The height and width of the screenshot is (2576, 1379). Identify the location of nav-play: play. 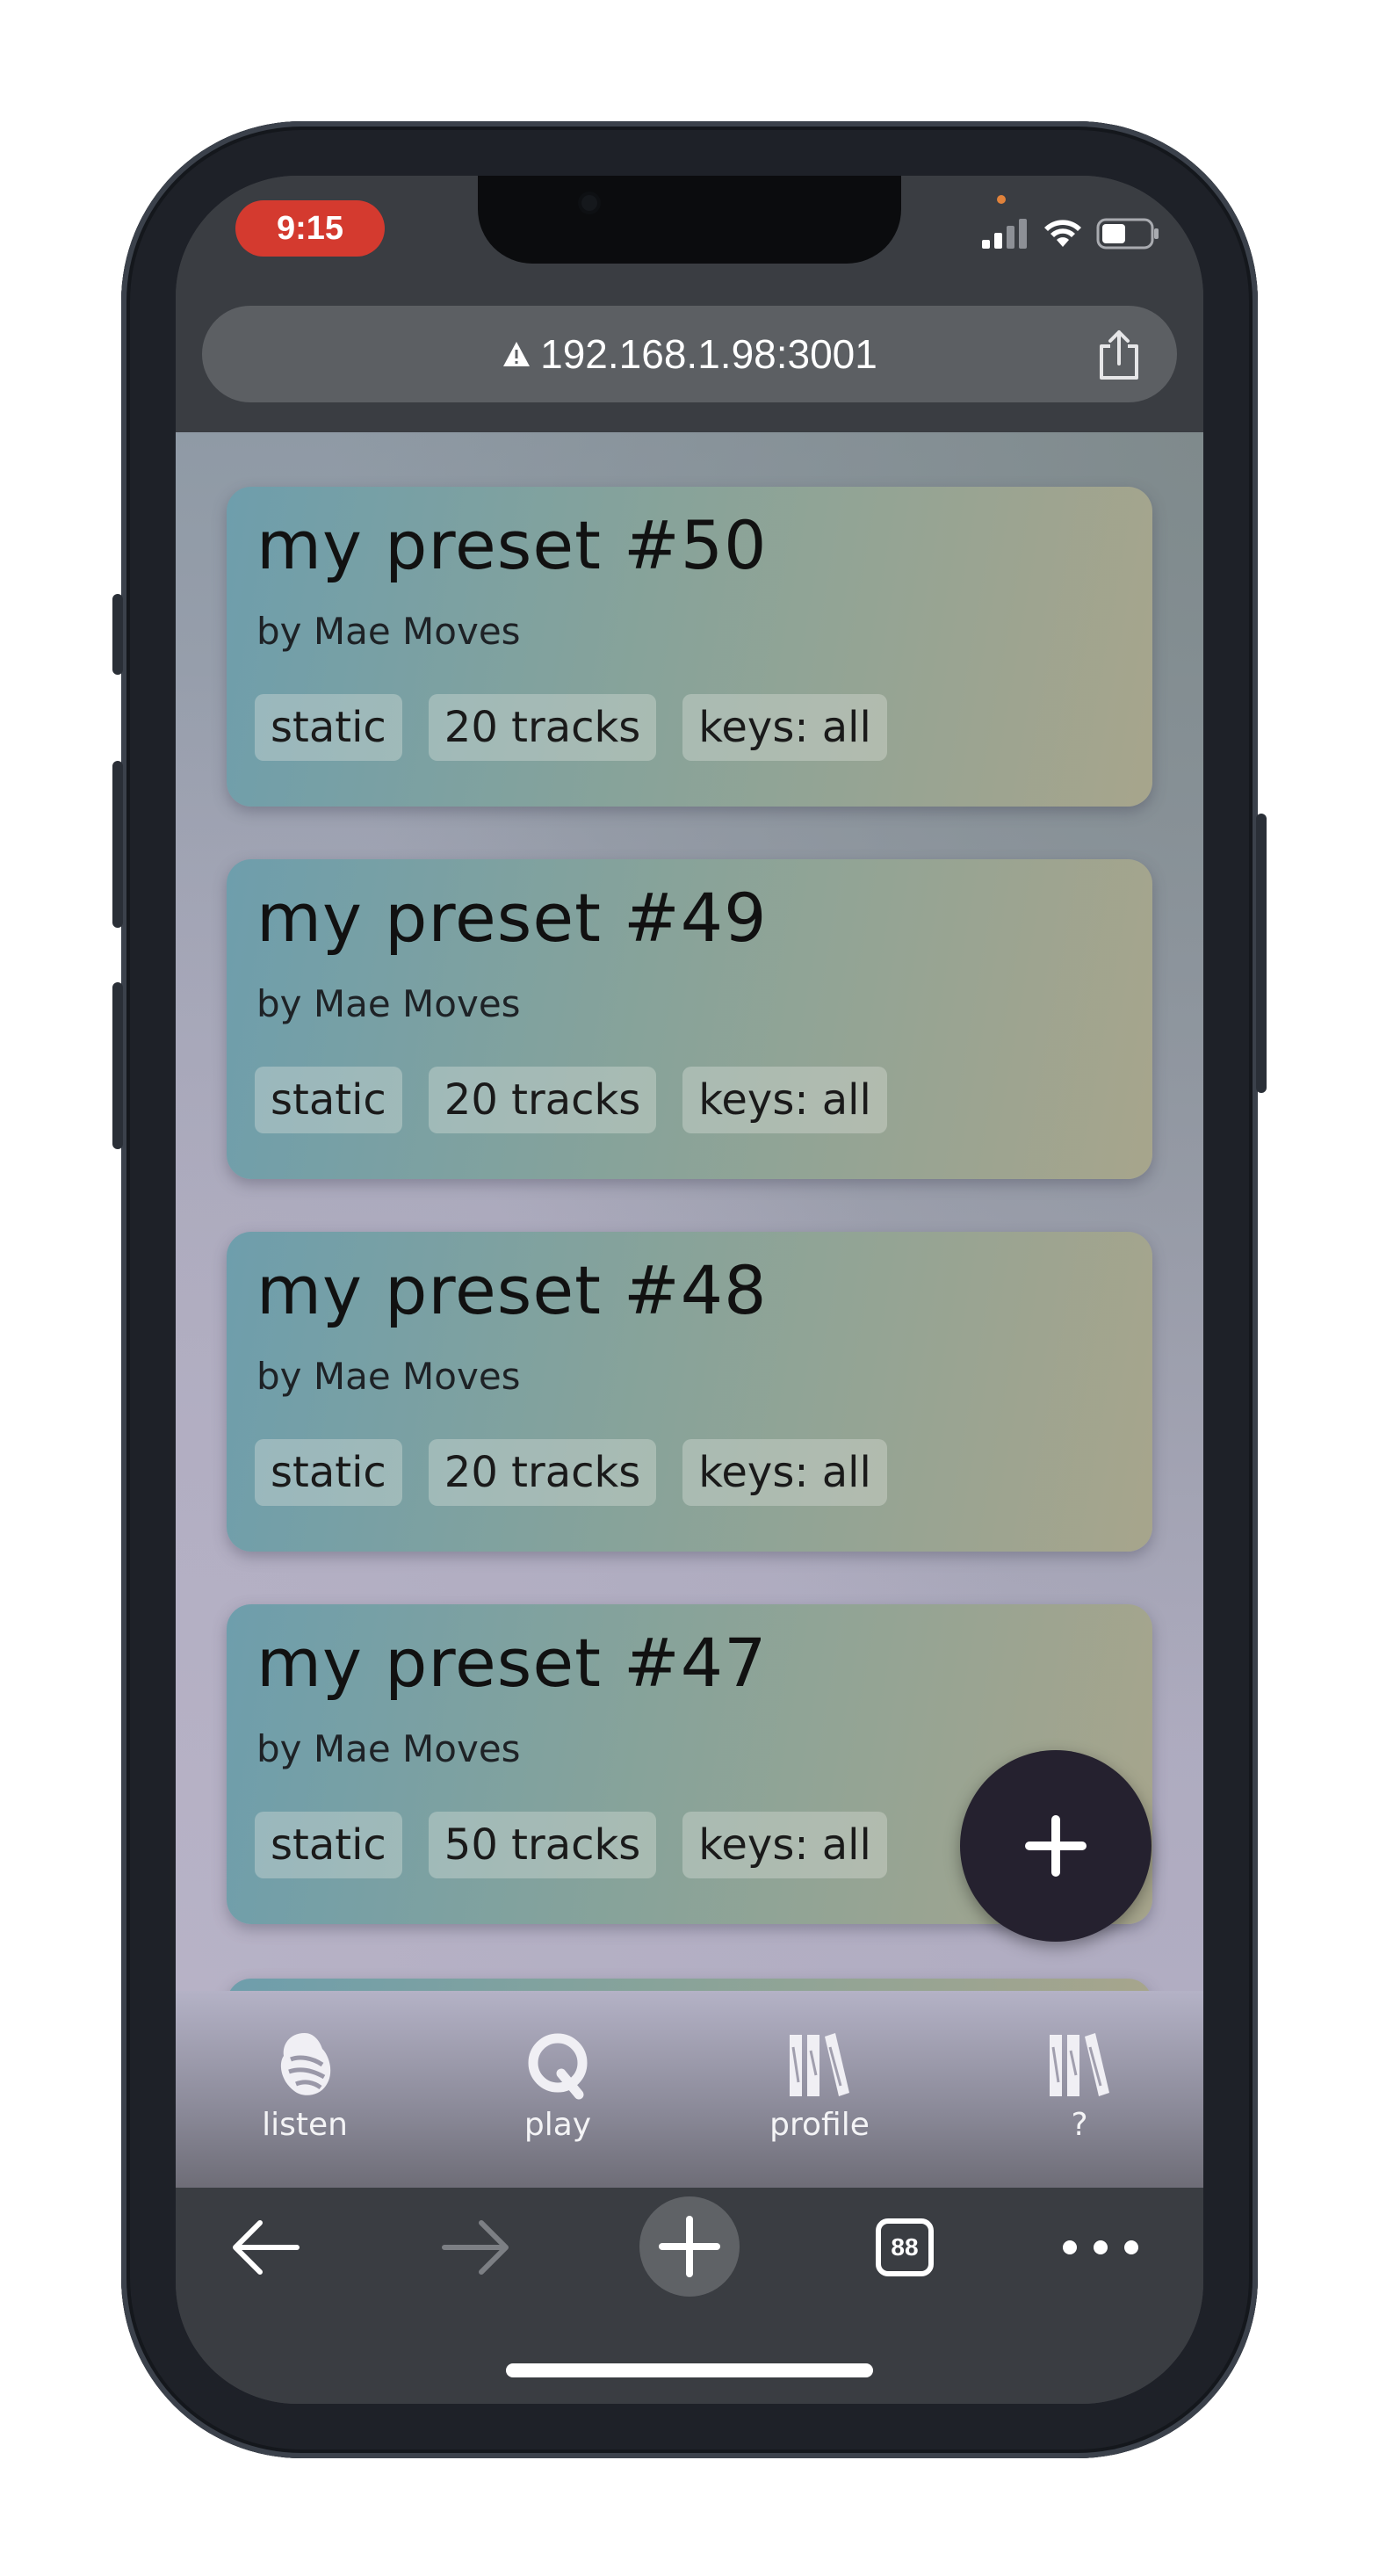
(558, 2086).